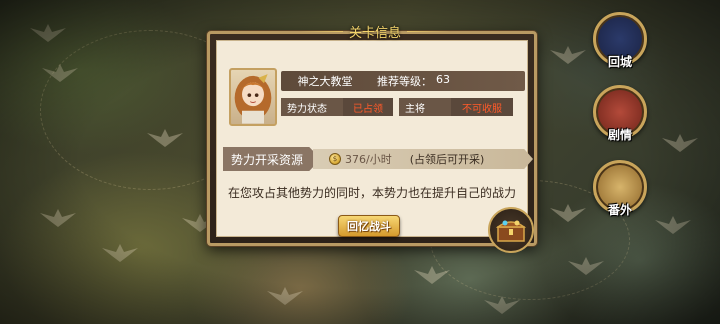 This screenshot has height=324, width=720. What do you see at coordinates (325, 81) in the screenshot?
I see `stage-name: 神之大教堂` at bounding box center [325, 81].